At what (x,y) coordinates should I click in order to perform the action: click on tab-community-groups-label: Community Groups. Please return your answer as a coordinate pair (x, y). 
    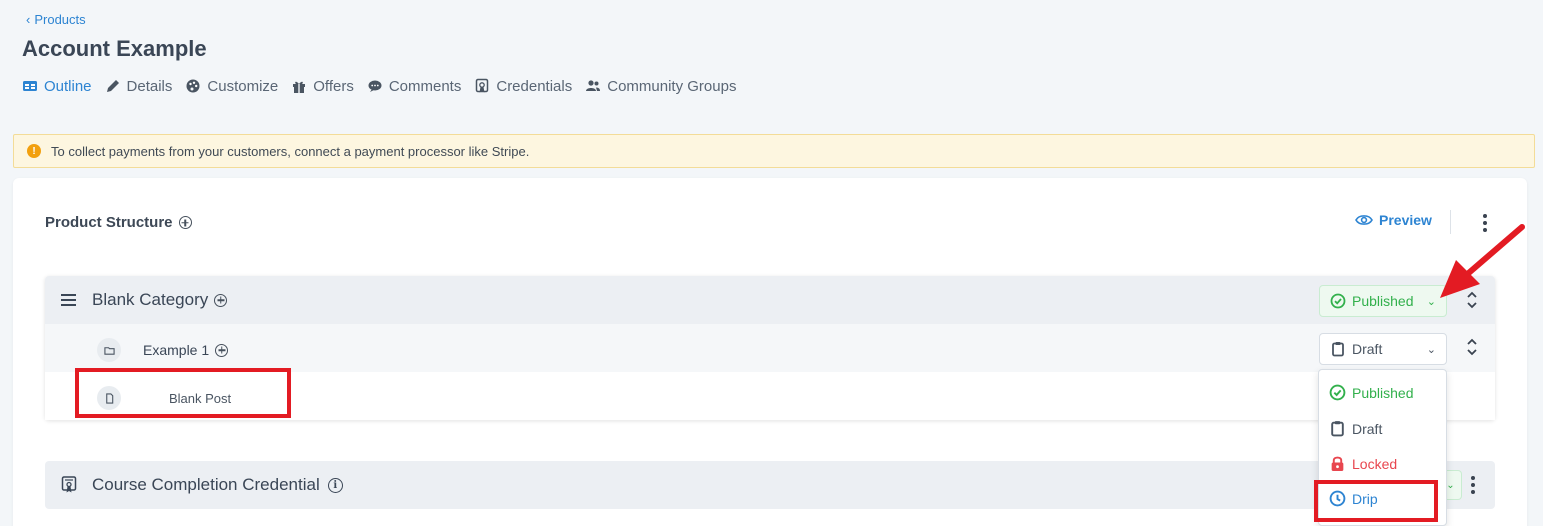
    Looking at the image, I should click on (672, 86).